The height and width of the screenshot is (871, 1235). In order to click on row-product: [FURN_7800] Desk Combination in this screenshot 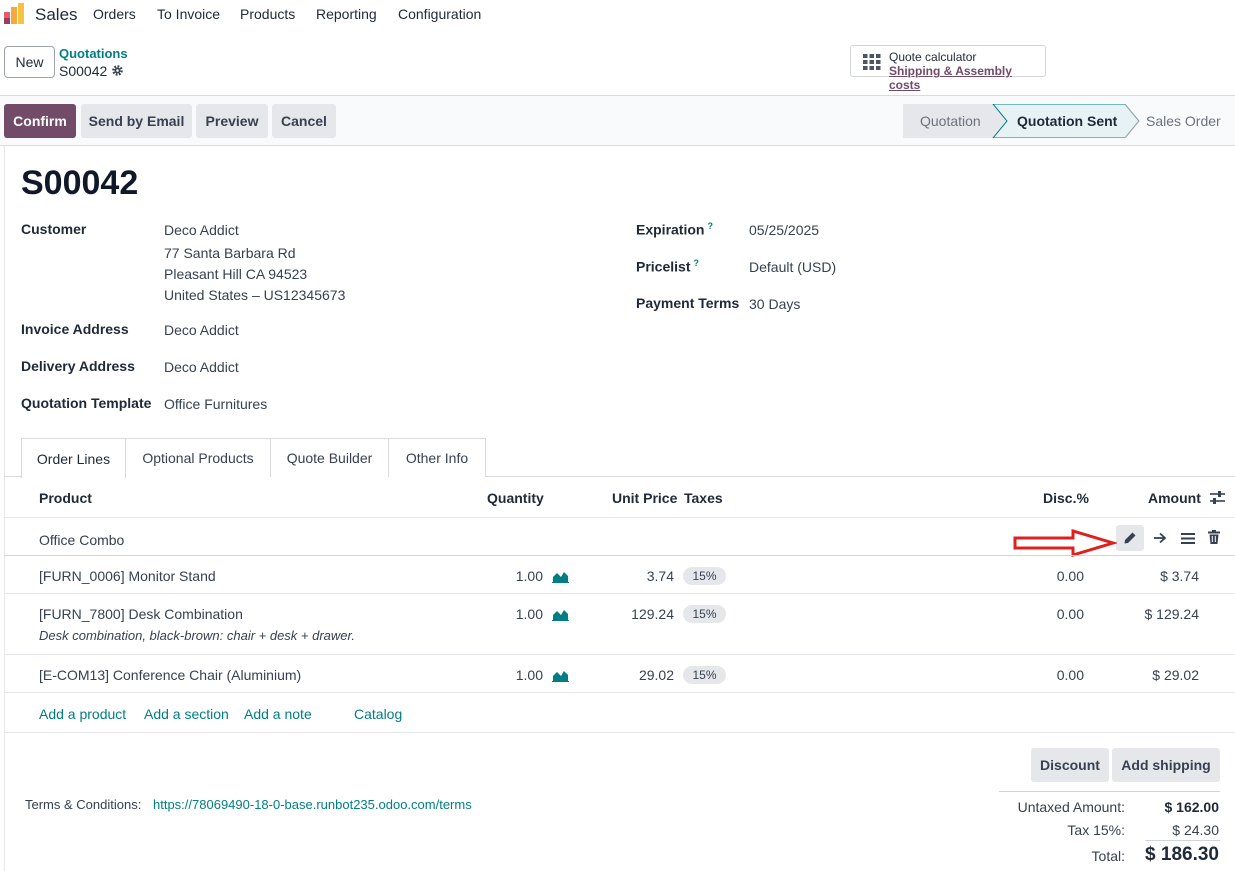, I will do `click(141, 614)`.